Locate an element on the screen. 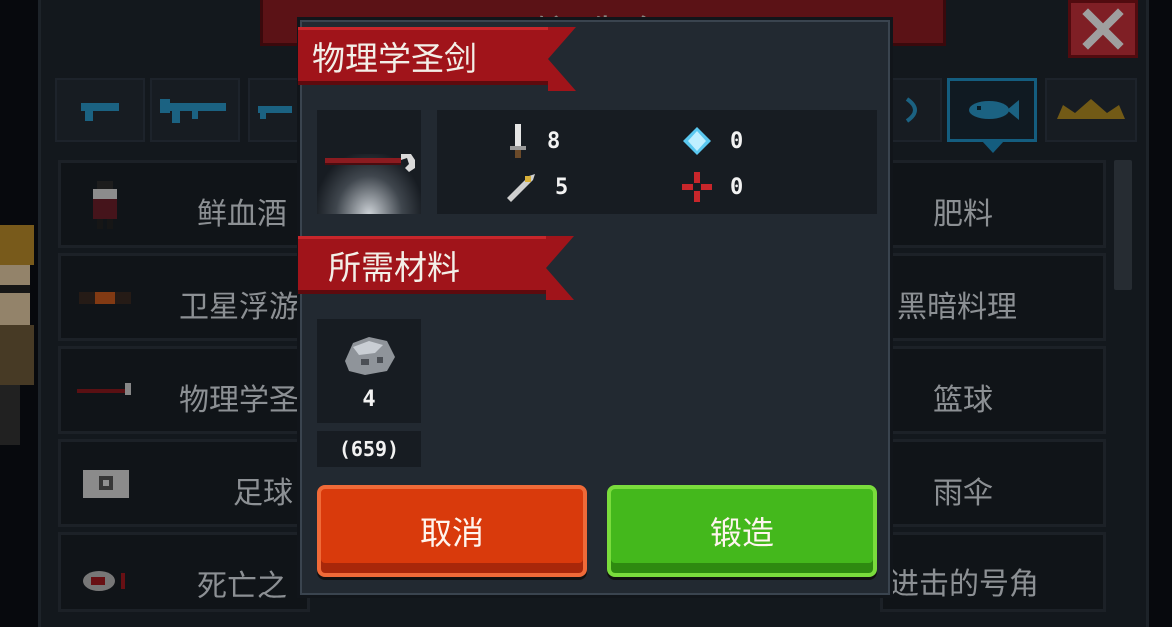 The image size is (1172, 627). stat-accuracy: 5 is located at coordinates (535, 187).